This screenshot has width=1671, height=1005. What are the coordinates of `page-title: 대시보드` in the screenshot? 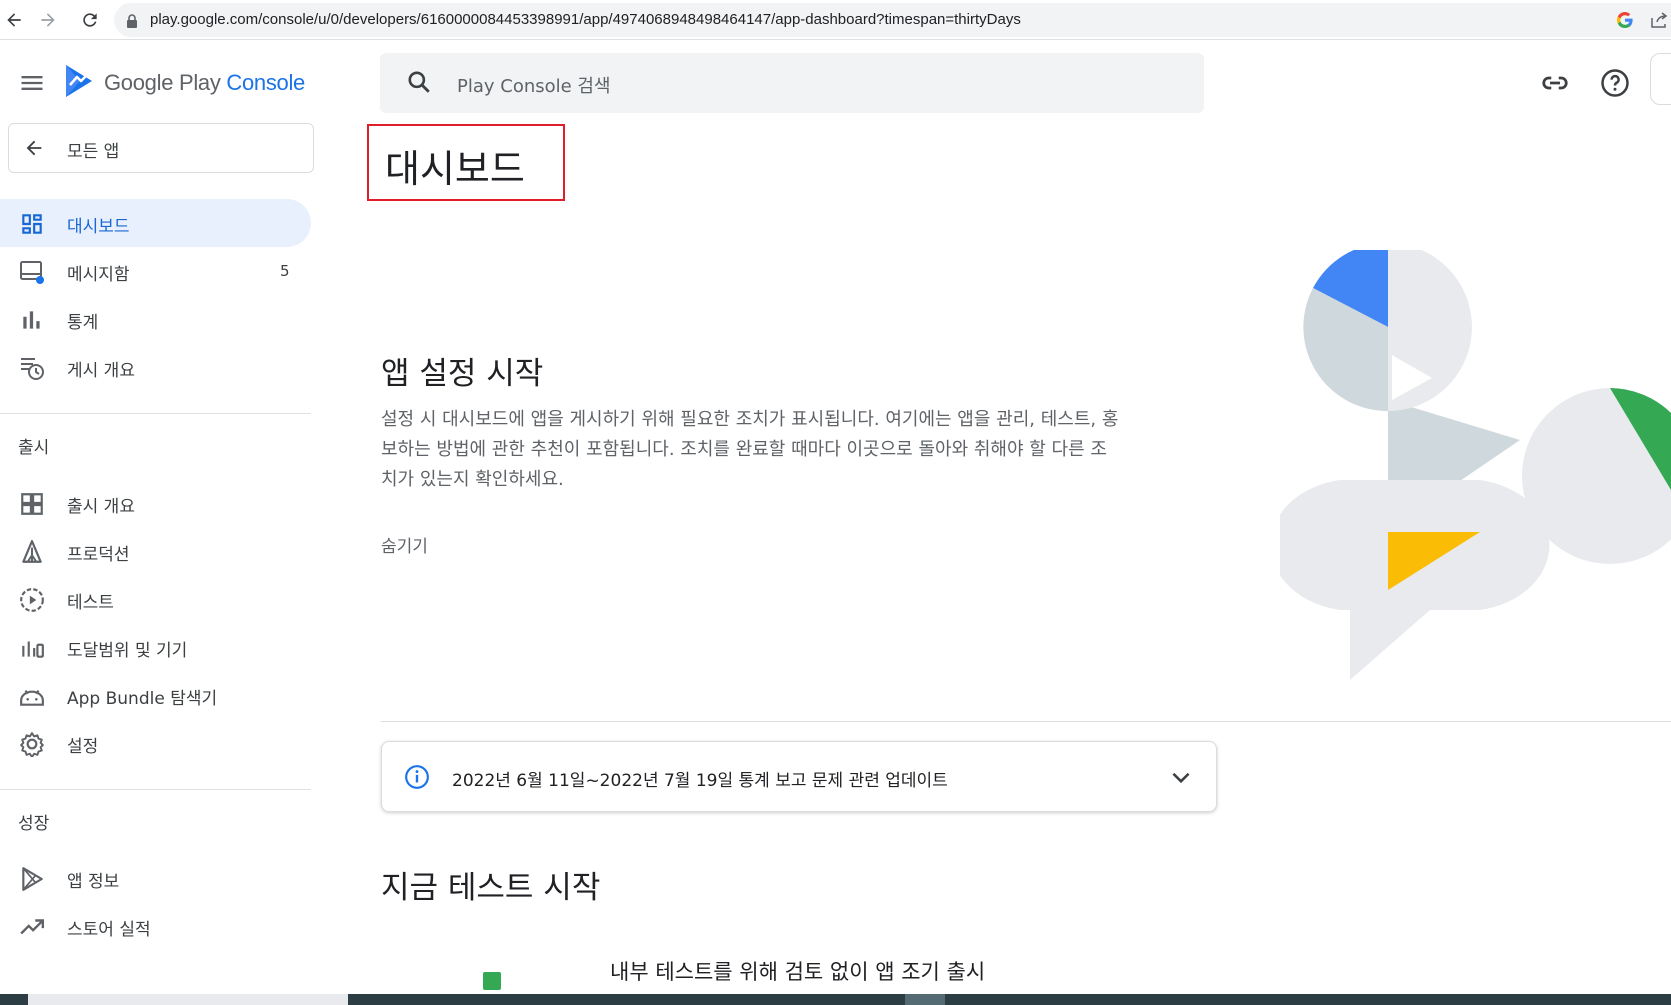 It's located at (455, 169).